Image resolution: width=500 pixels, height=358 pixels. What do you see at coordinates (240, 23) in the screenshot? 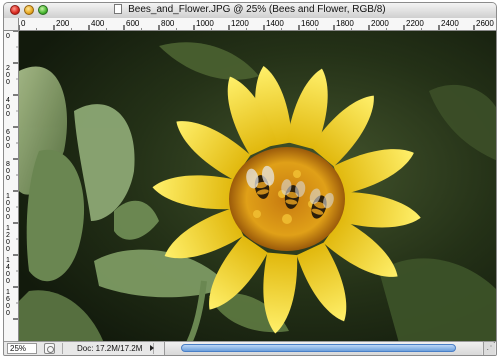
I see `hruler-label-1200: 1200` at bounding box center [240, 23].